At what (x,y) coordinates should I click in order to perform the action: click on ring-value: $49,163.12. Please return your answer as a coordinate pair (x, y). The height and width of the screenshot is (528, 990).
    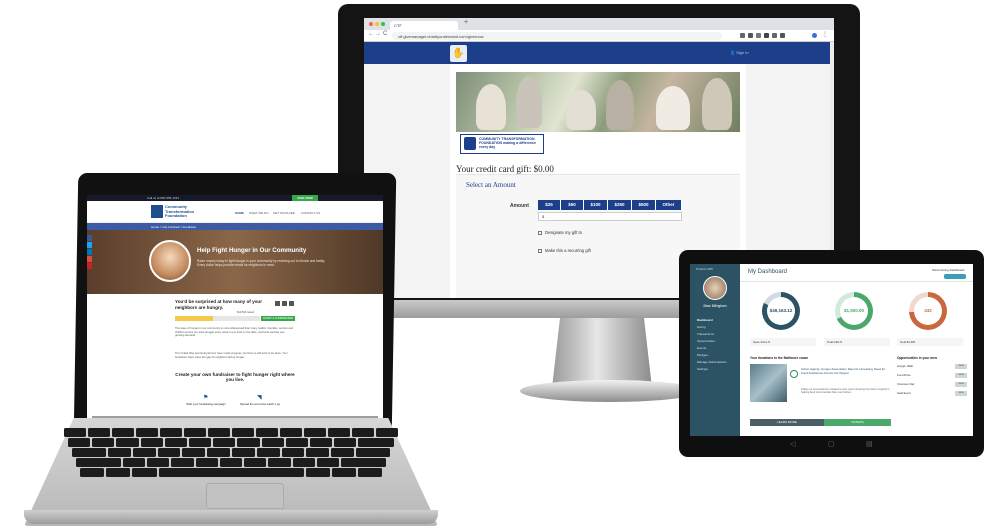
    Looking at the image, I should click on (781, 311).